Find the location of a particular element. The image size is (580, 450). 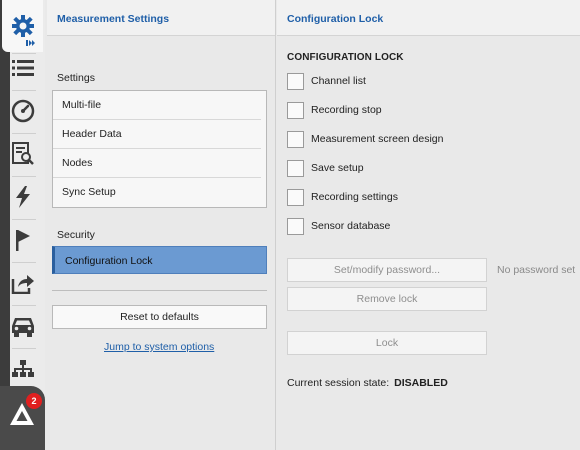

nav-markers is located at coordinates (22, 240).